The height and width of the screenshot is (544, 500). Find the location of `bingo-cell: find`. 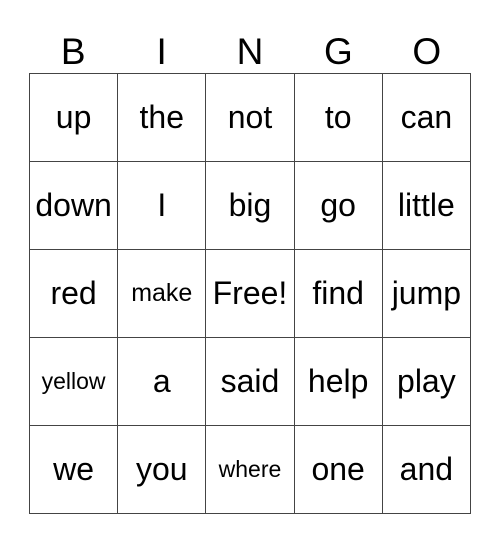

bingo-cell: find is located at coordinates (338, 293).